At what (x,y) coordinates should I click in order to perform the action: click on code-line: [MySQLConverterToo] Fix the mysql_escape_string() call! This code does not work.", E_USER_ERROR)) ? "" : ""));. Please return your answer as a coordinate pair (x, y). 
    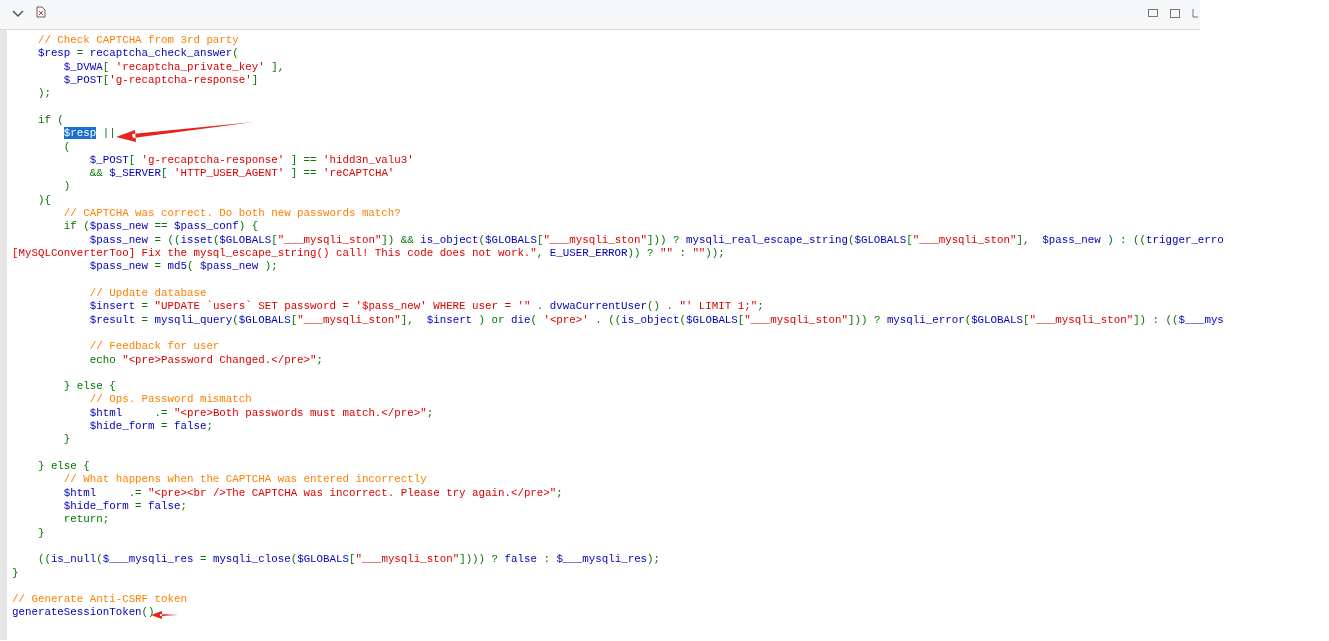
    Looking at the image, I should click on (368, 254).